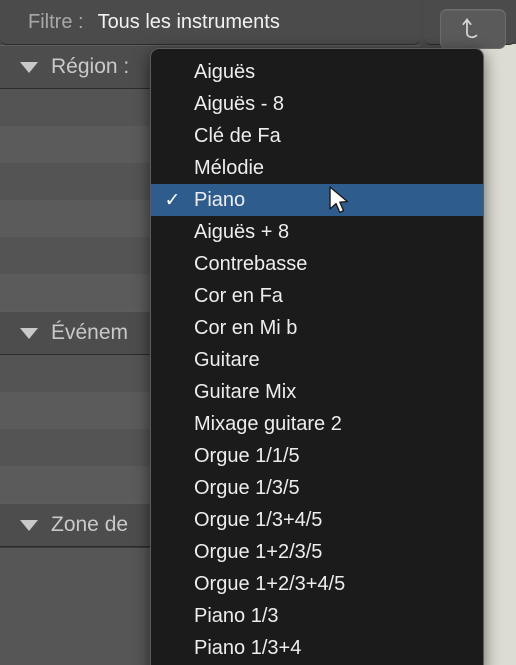 The height and width of the screenshot is (665, 516). I want to click on filter-label: Filtre :, so click(56, 21).